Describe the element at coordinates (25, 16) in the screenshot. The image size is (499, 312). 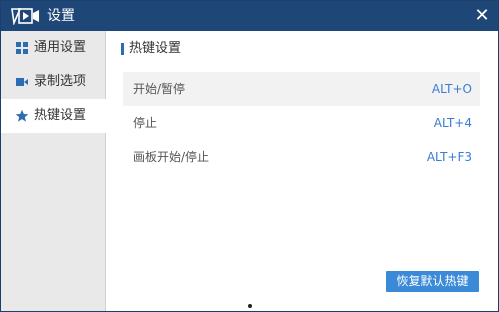
I see `video-player-icon` at that location.